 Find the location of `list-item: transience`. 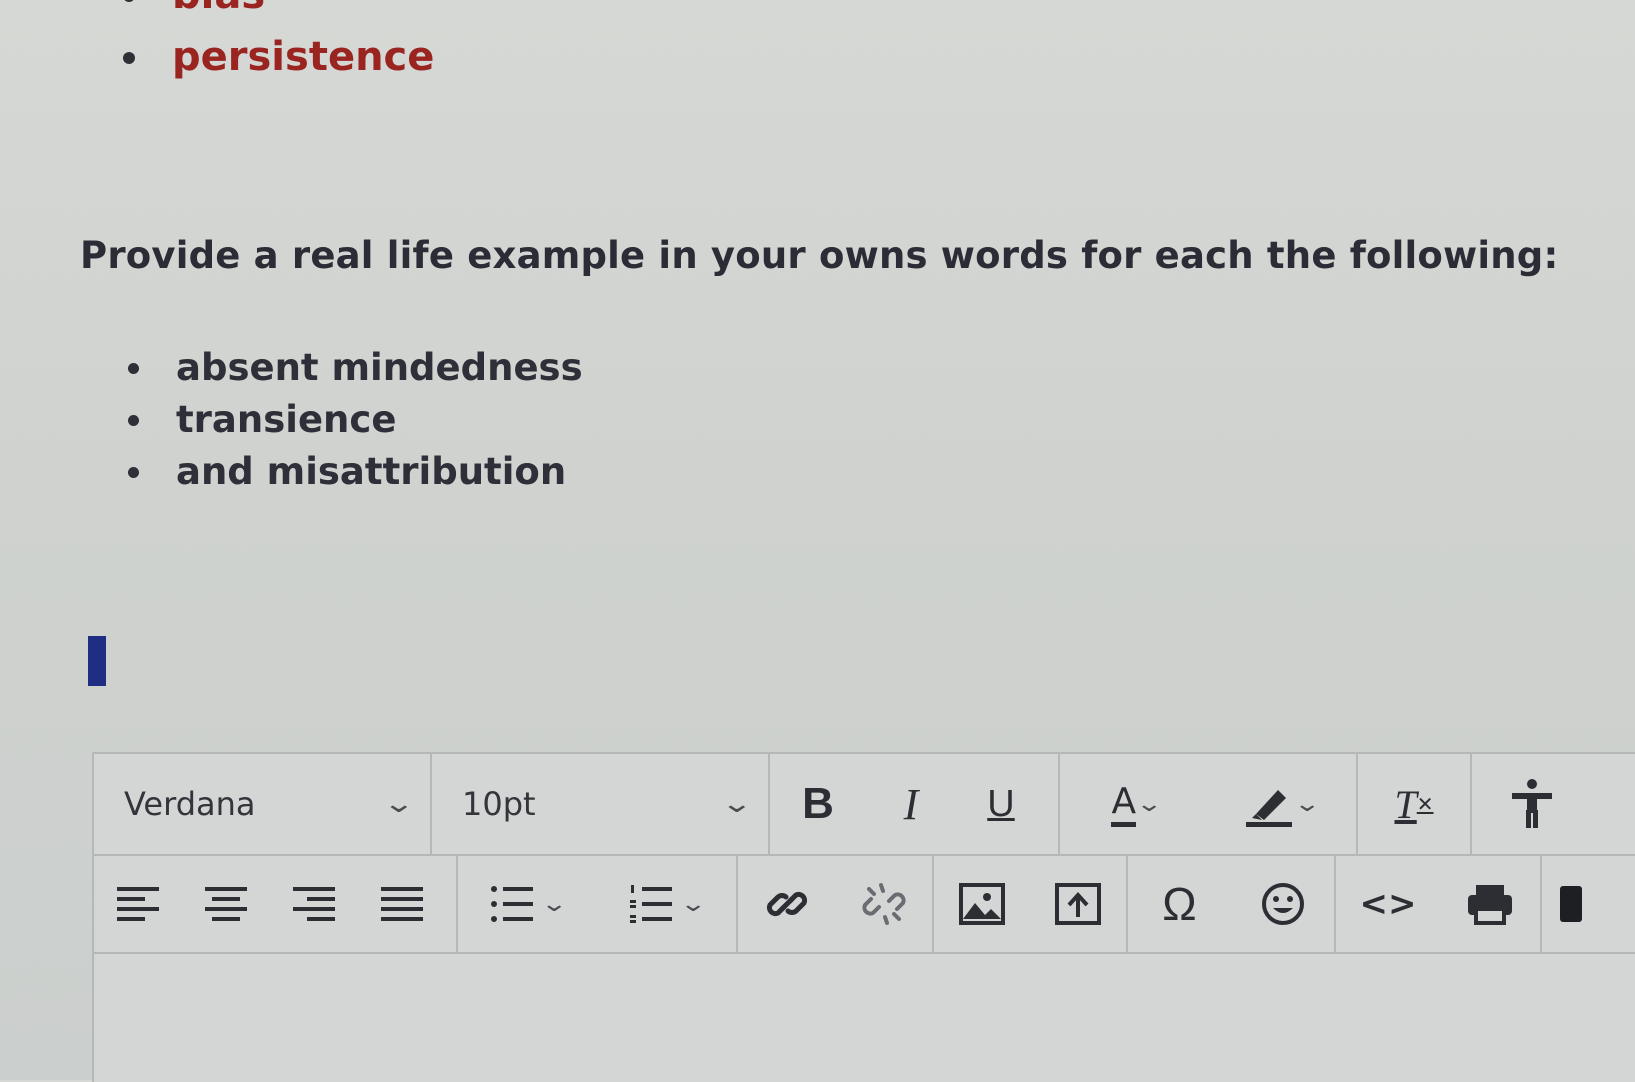

list-item: transience is located at coordinates (291, 420).